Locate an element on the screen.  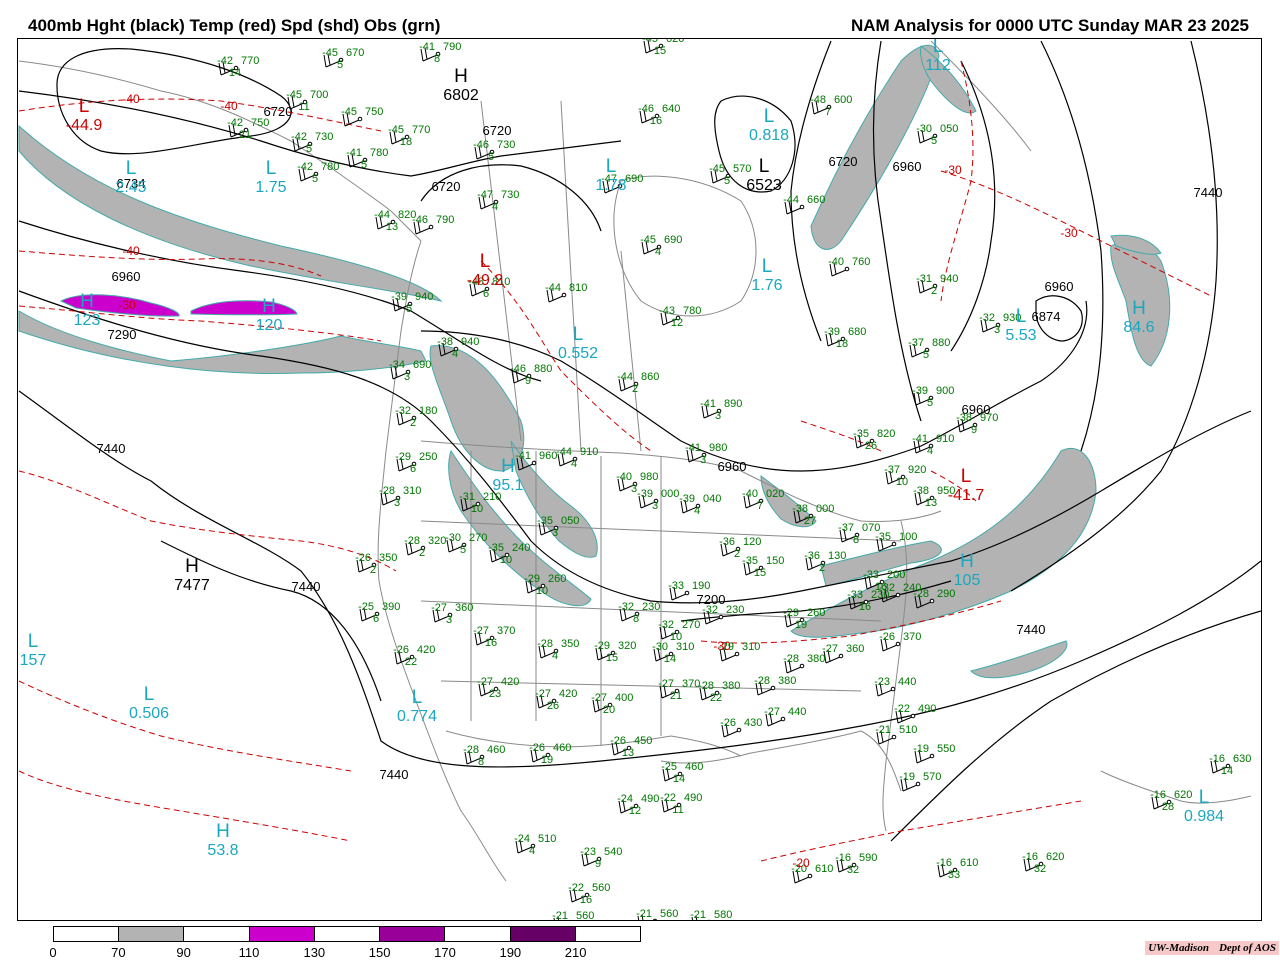
station-obs: -46 64016 is located at coordinates (659, 115).